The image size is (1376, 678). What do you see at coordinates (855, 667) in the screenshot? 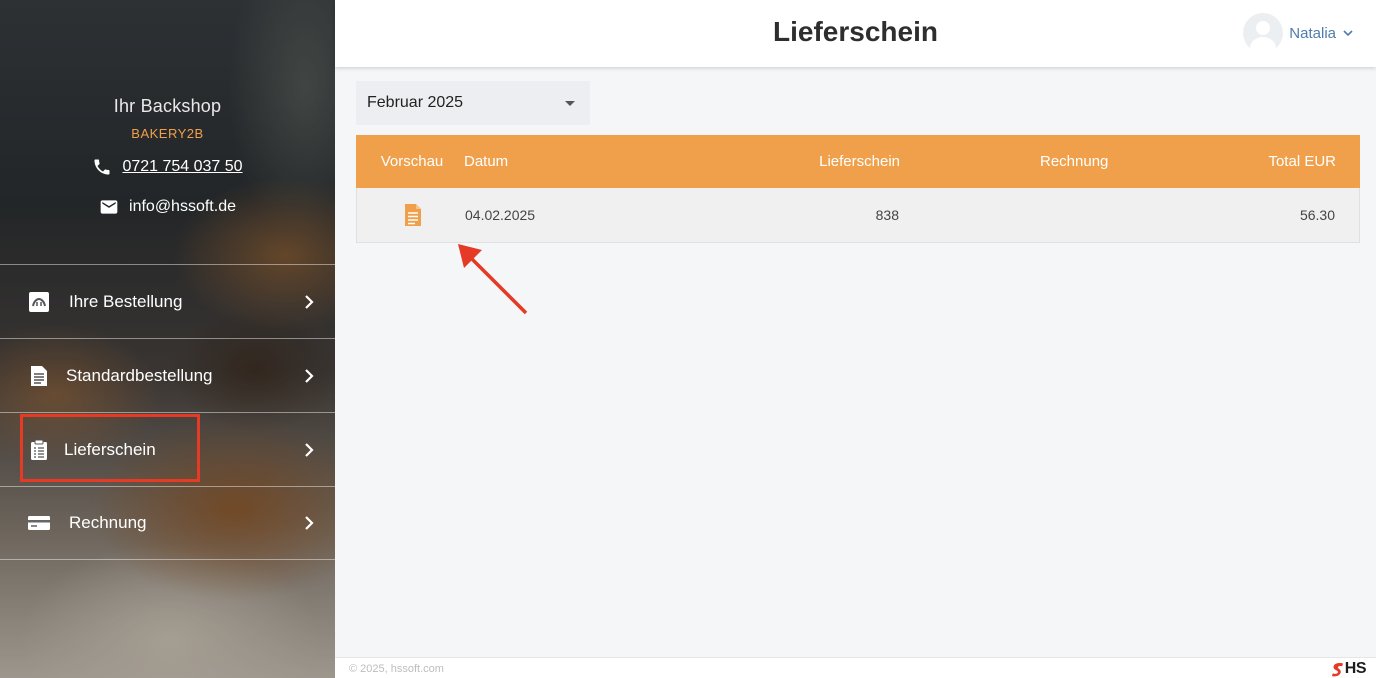
I see `footer: © 2025, hssoft.com HS` at bounding box center [855, 667].